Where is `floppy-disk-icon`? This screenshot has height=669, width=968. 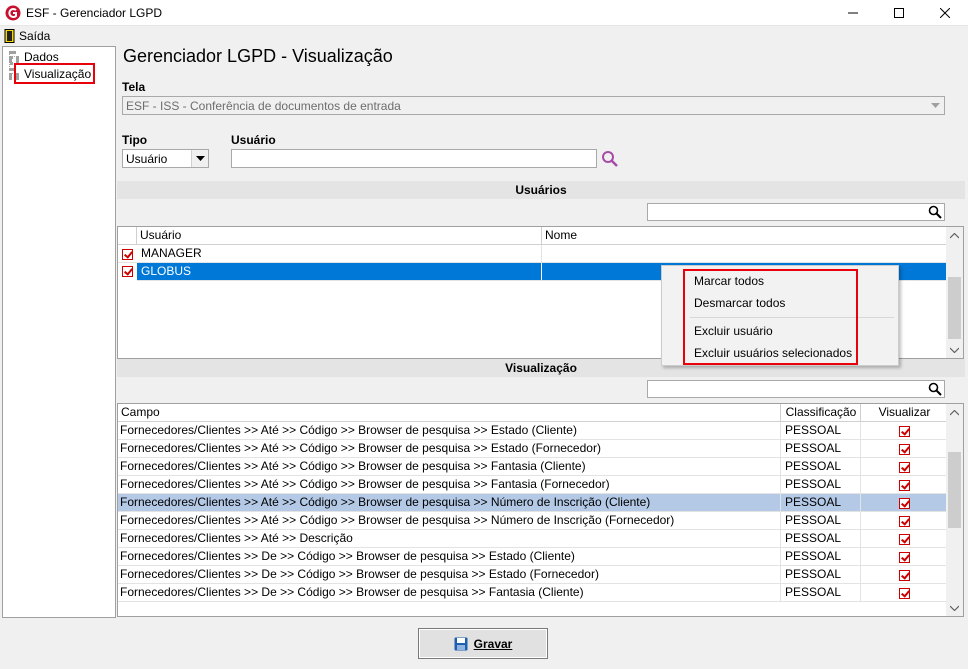 floppy-disk-icon is located at coordinates (461, 643).